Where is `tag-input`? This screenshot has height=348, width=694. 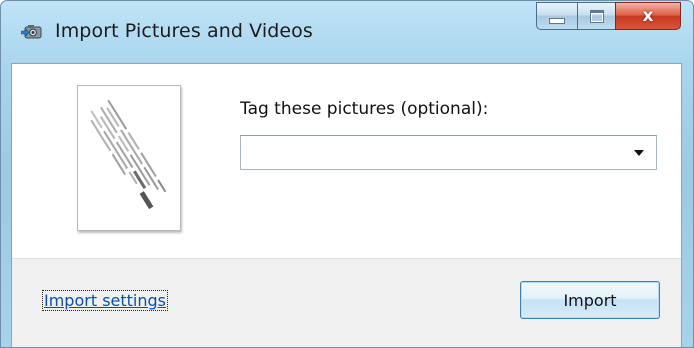 tag-input is located at coordinates (432, 153).